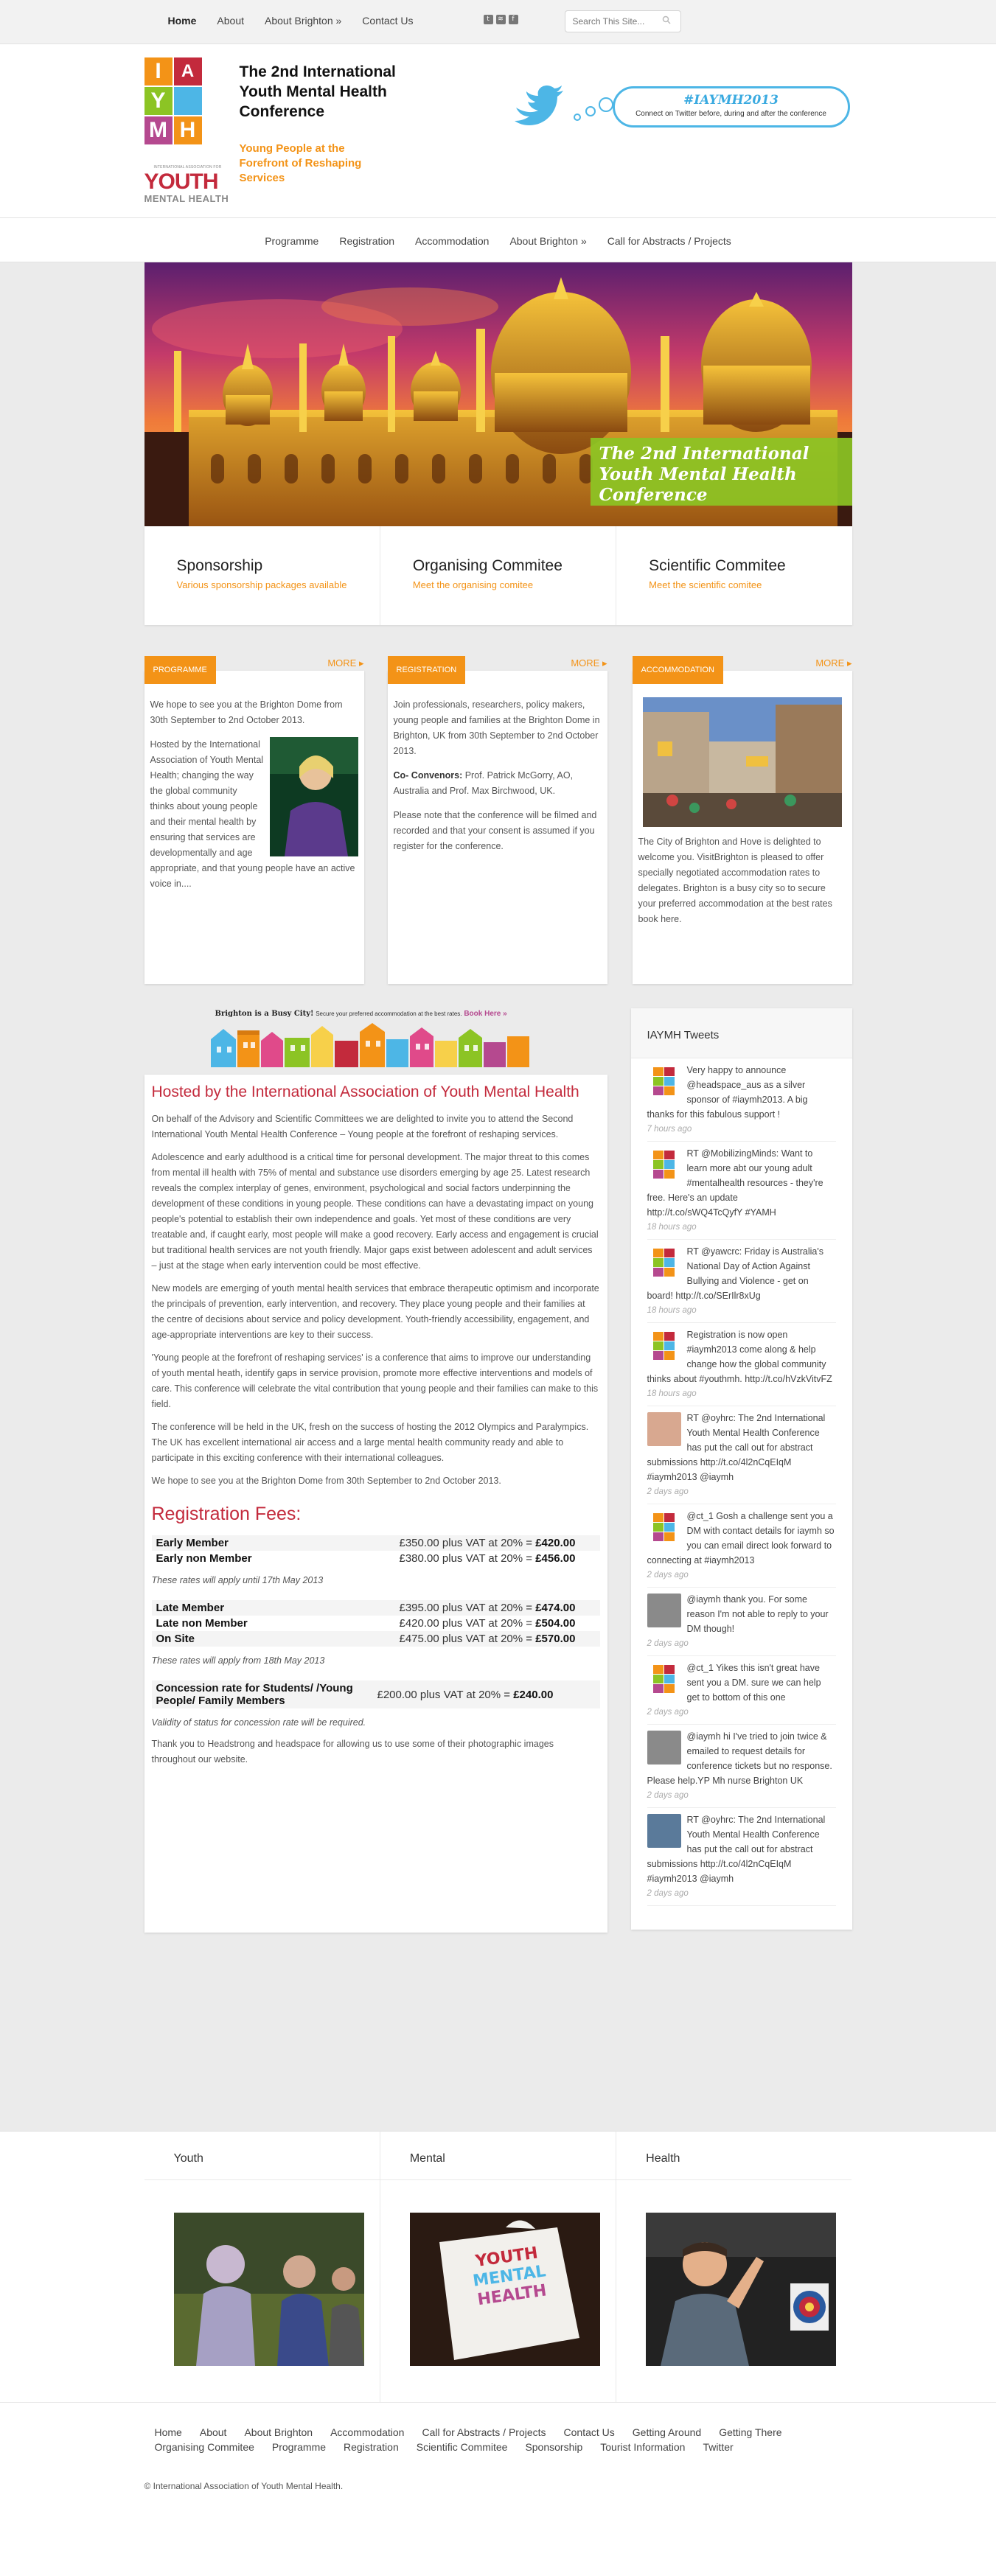 This screenshot has height=2576, width=996. What do you see at coordinates (213, 2432) in the screenshot?
I see `footer-nav-item: About` at bounding box center [213, 2432].